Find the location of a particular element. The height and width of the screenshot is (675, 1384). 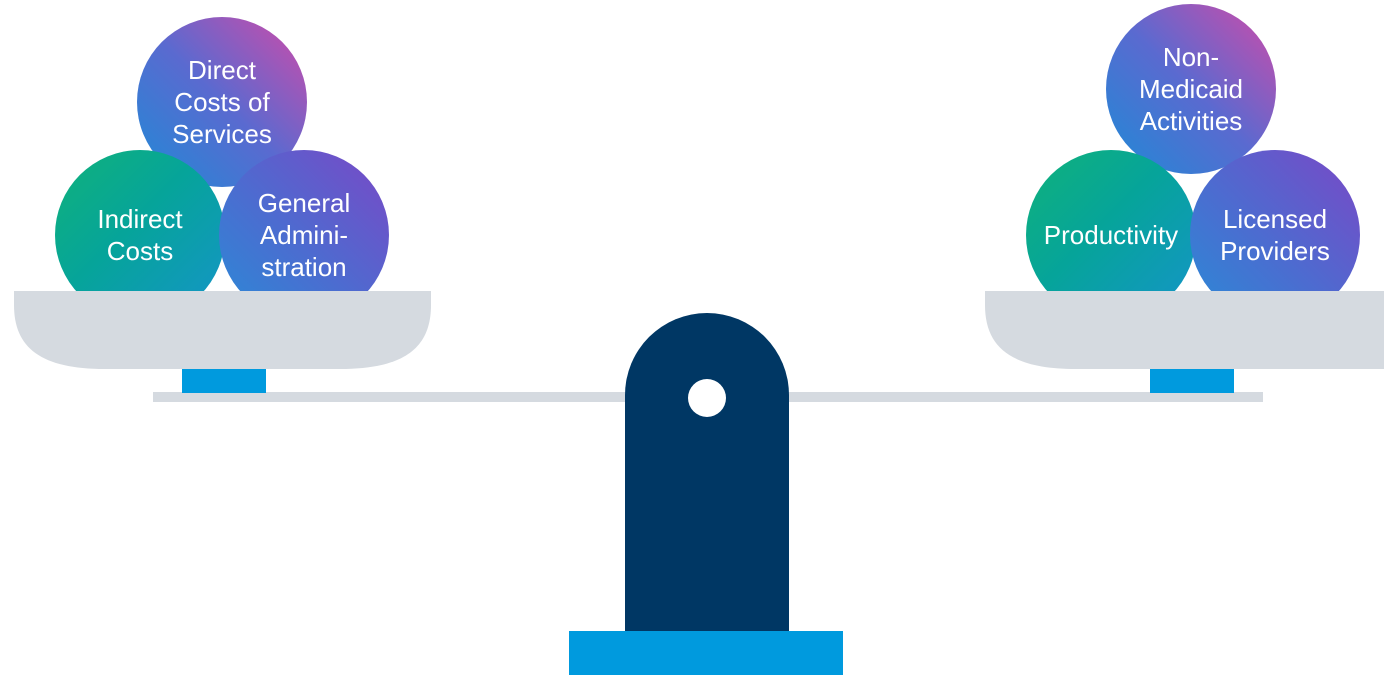

left-pan is located at coordinates (222, 330).